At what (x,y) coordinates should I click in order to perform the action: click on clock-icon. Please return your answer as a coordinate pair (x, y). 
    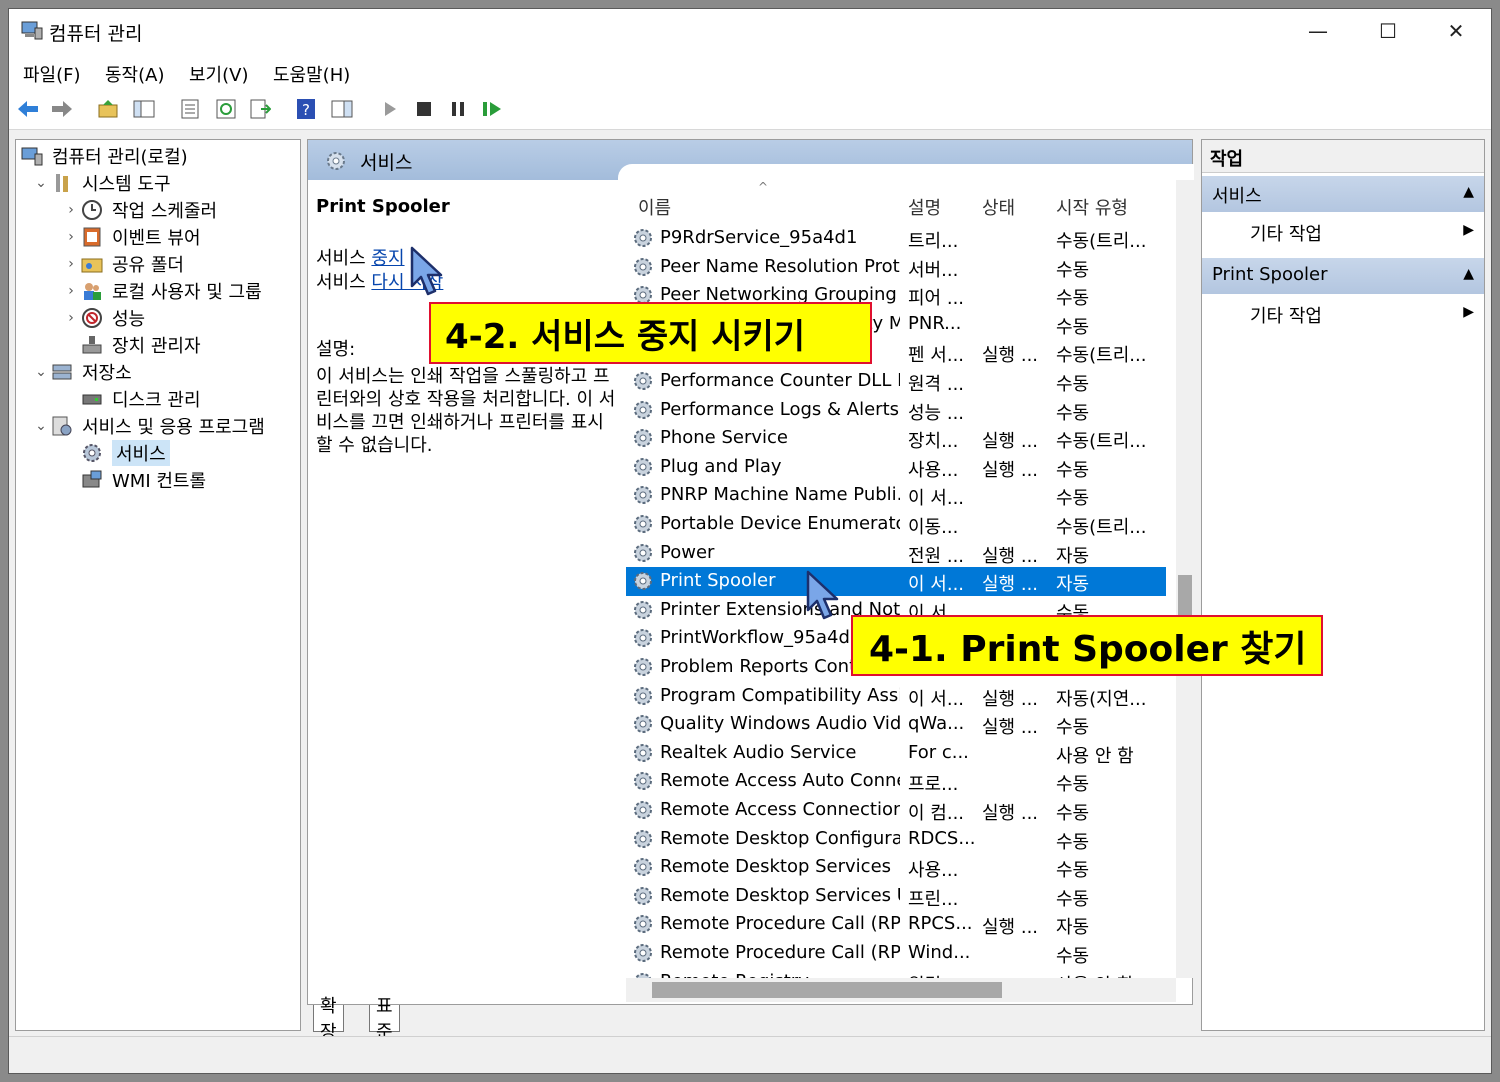
    Looking at the image, I should click on (92, 210).